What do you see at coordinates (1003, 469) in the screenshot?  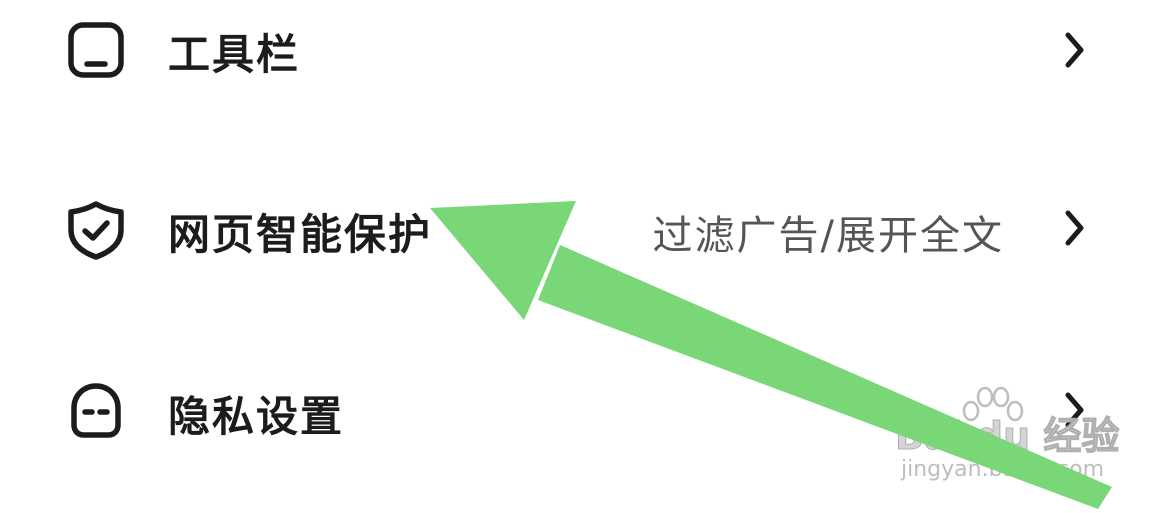 I see `watermark-url: jingyan.baidu.com` at bounding box center [1003, 469].